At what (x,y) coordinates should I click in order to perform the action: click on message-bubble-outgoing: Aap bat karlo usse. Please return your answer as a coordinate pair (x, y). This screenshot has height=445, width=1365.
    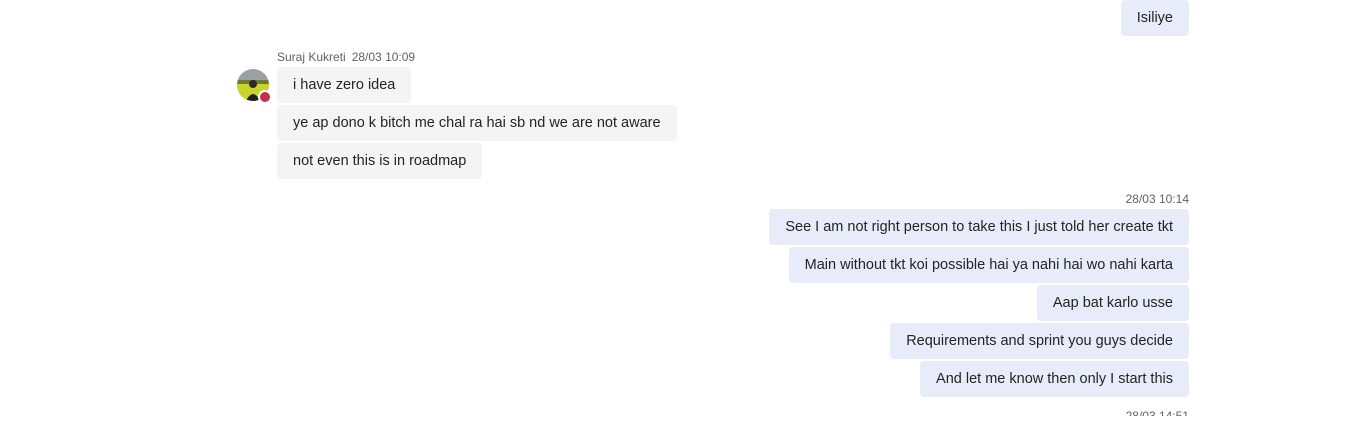
    Looking at the image, I should click on (1112, 303).